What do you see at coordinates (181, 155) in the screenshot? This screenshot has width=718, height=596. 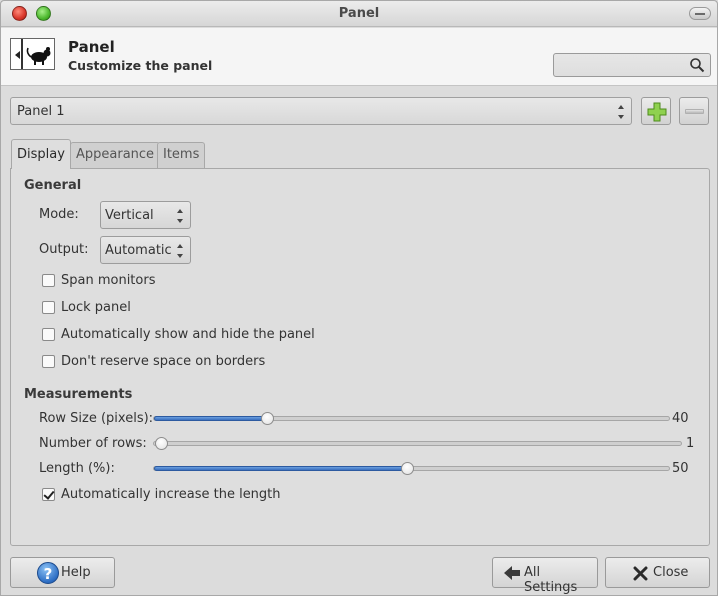 I see `tab-items: Items` at bounding box center [181, 155].